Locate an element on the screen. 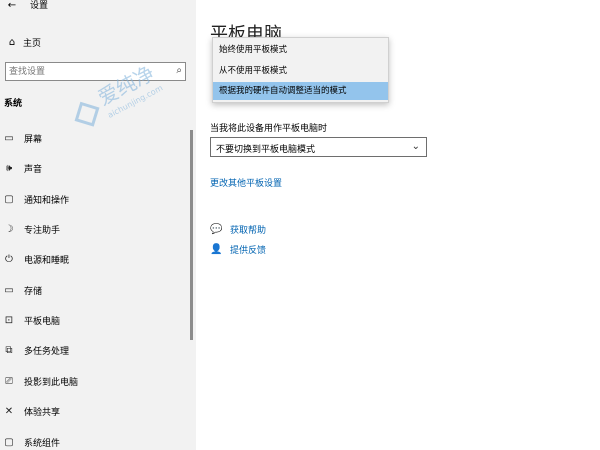 The image size is (600, 450). section-title: 系统 is located at coordinates (13, 104).